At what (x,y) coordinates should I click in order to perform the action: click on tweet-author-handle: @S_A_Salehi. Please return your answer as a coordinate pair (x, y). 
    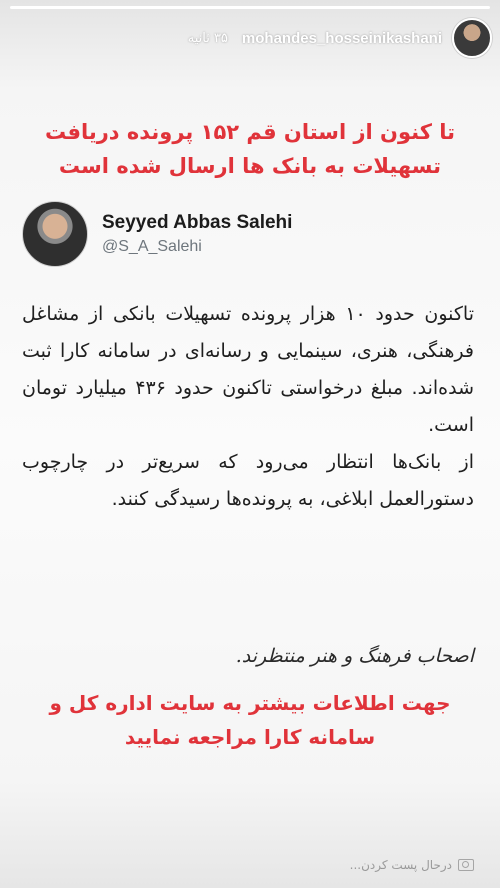
    Looking at the image, I should click on (152, 246).